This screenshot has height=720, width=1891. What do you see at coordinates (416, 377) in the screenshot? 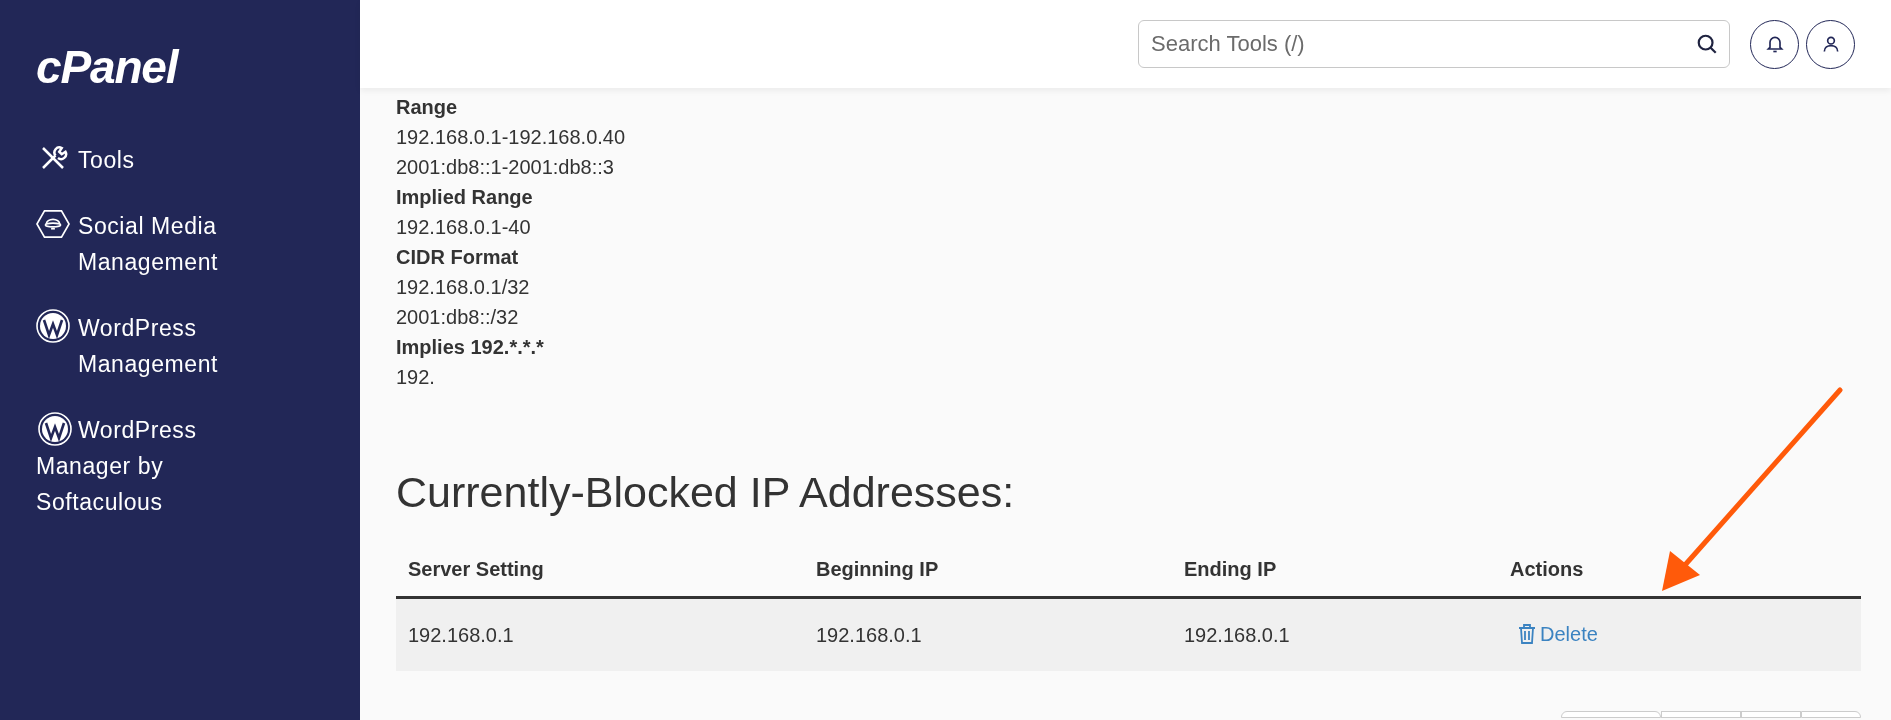
I see `example-line: 192.` at bounding box center [416, 377].